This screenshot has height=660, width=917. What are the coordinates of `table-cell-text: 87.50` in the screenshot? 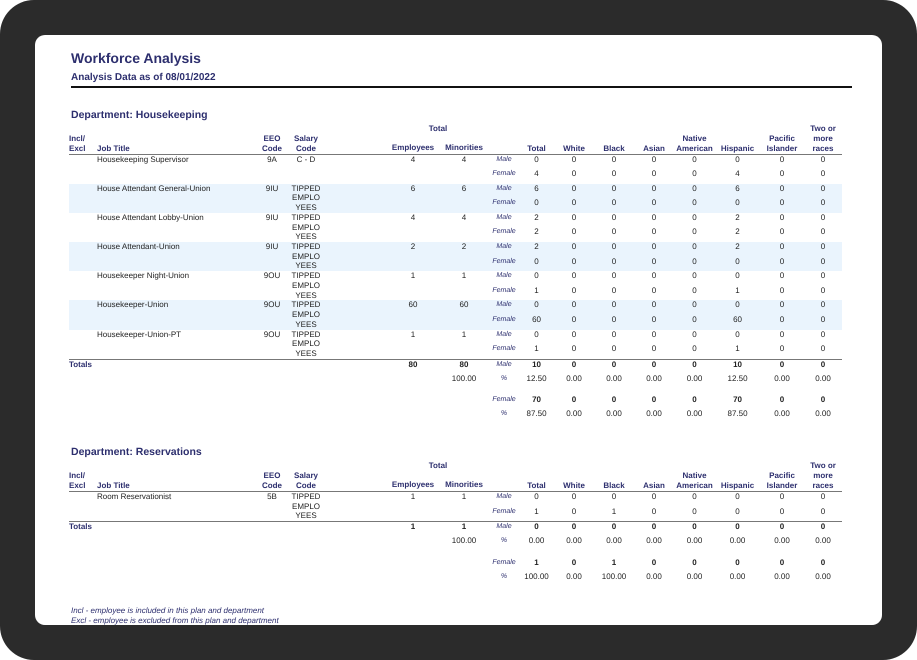 It's located at (537, 414).